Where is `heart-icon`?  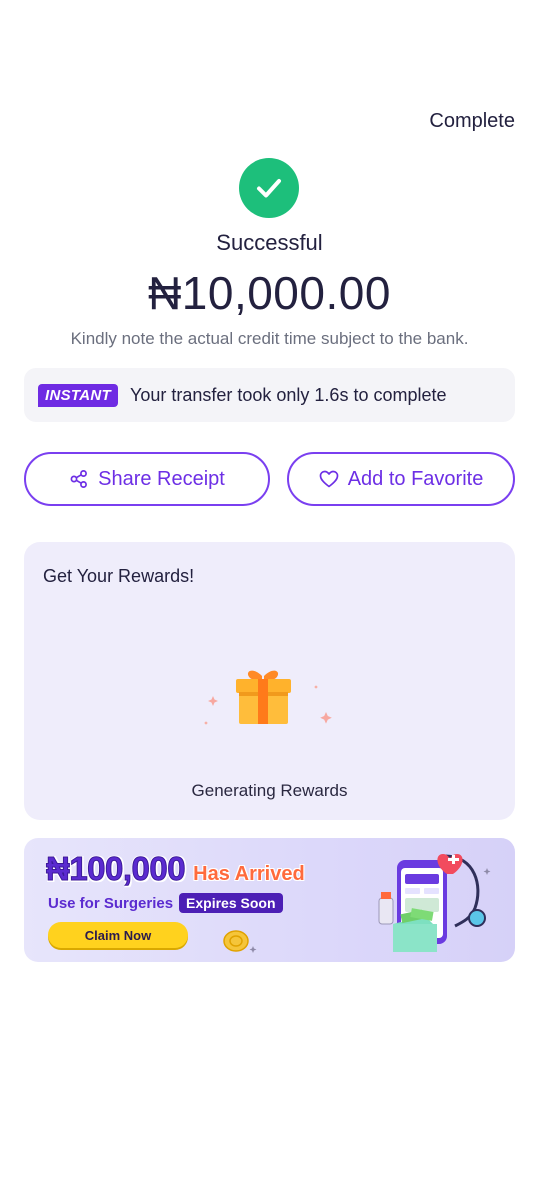
heart-icon is located at coordinates (329, 479).